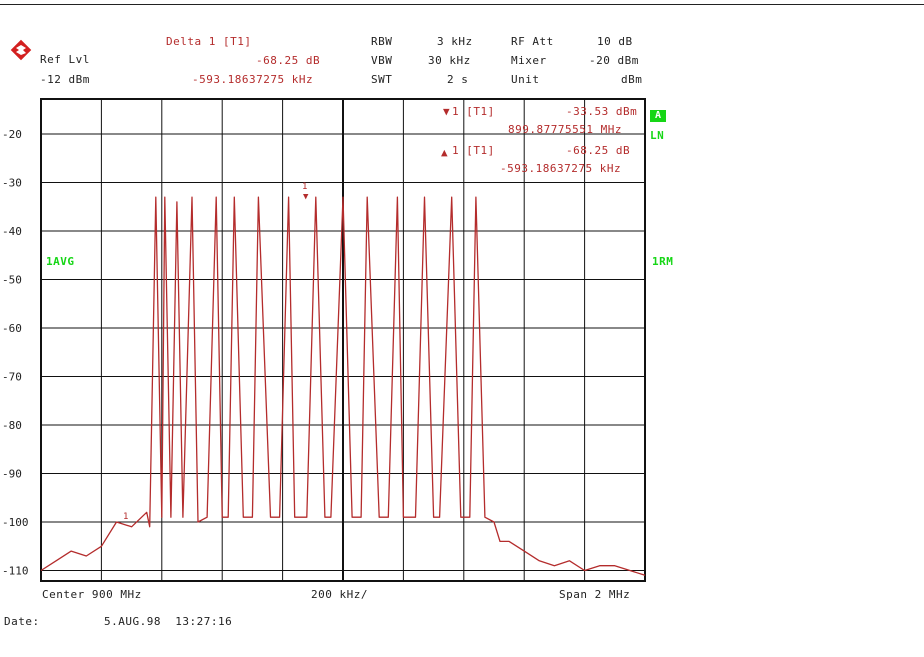 The height and width of the screenshot is (657, 924). I want to click on span-frequency: Span 2 MHz, so click(595, 594).